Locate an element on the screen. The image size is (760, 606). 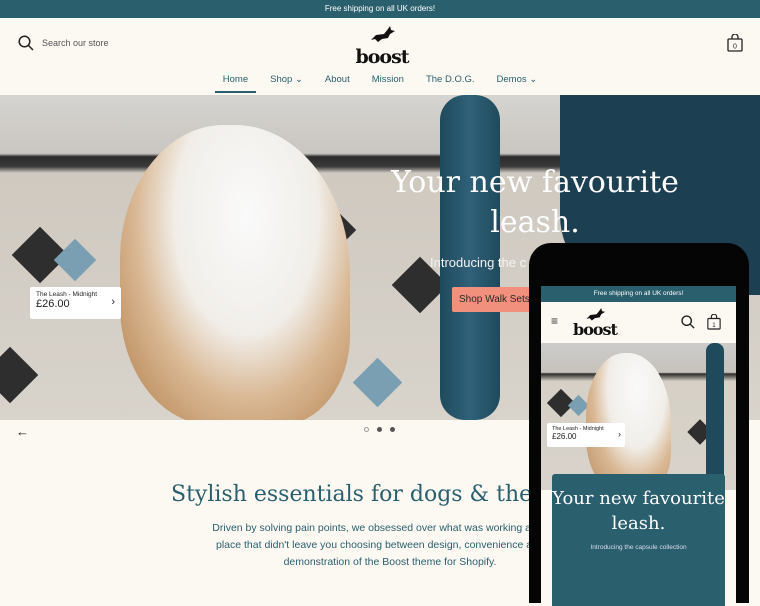
mobile-logo-text: boost is located at coordinates (595, 329).